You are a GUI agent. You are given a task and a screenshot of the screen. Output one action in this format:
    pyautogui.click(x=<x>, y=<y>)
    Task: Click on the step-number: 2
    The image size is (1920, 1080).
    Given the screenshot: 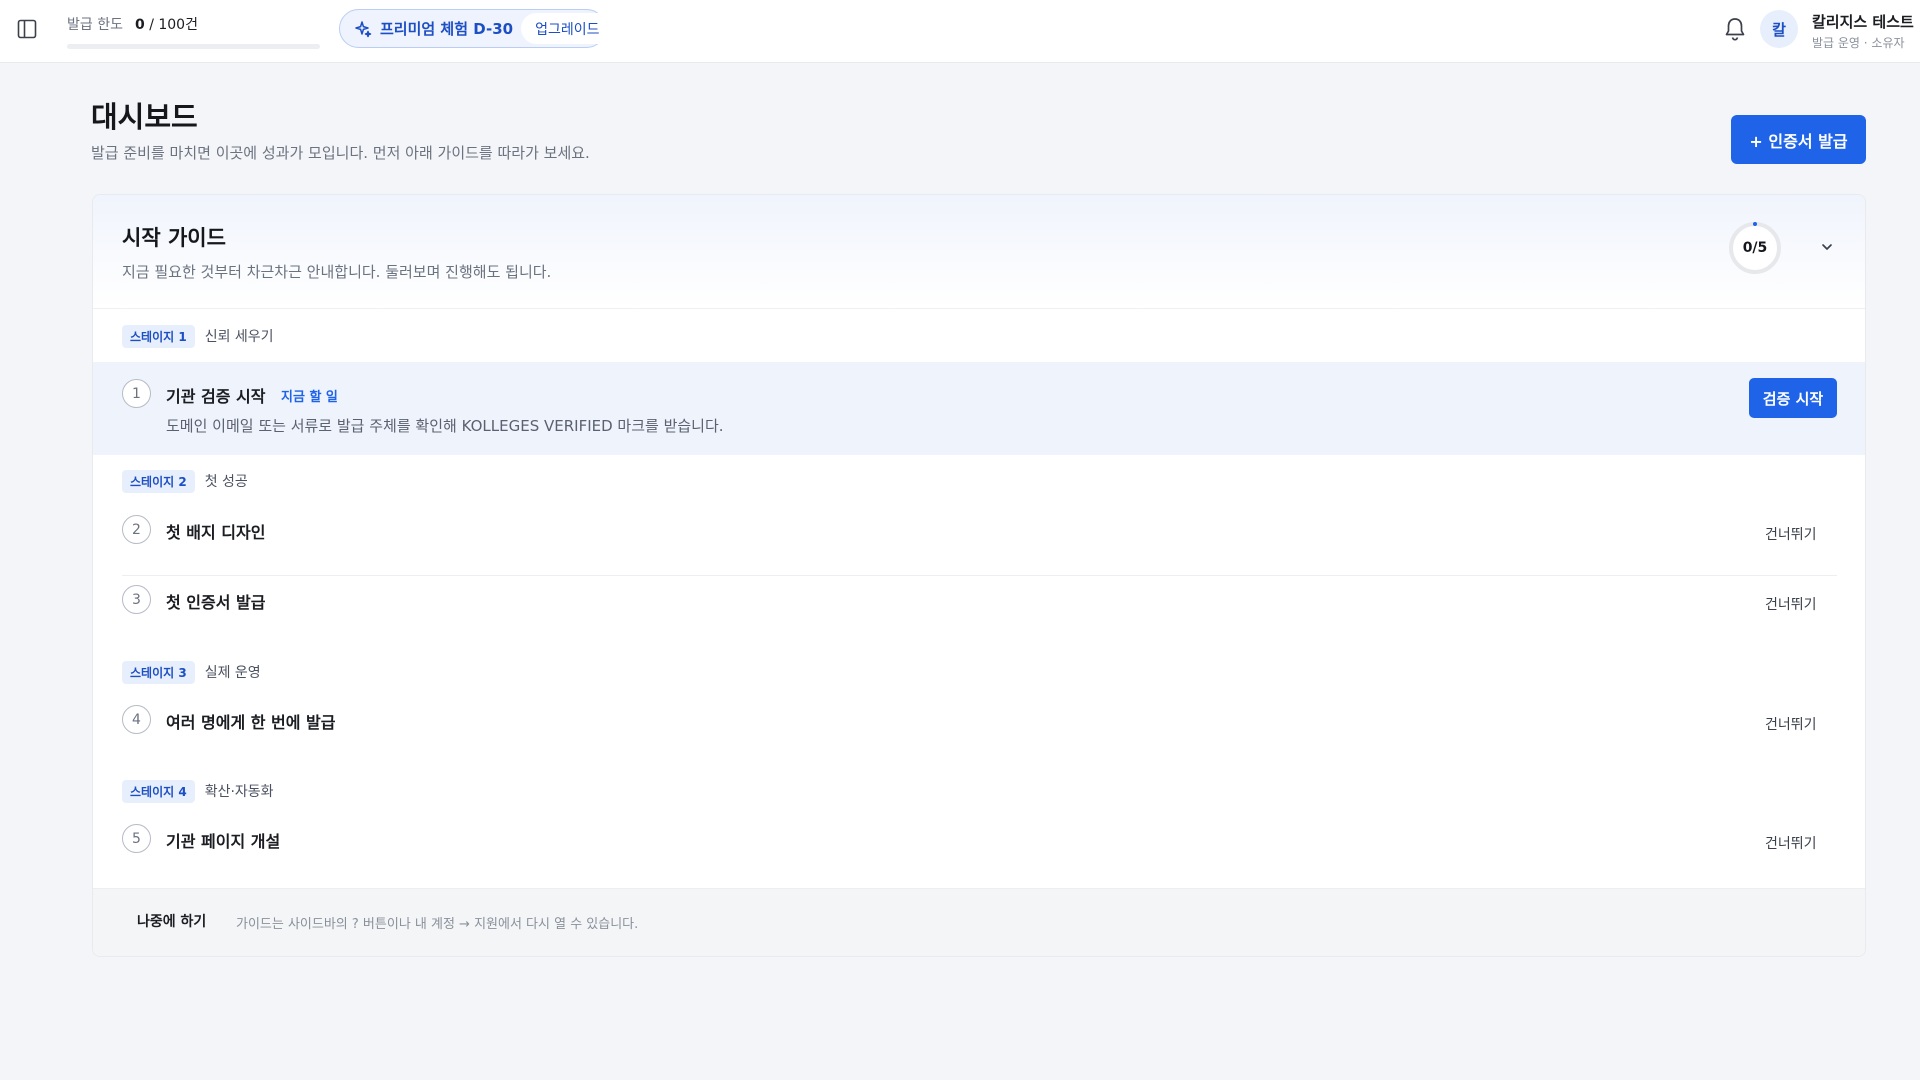 What is the action you would take?
    pyautogui.click(x=136, y=529)
    